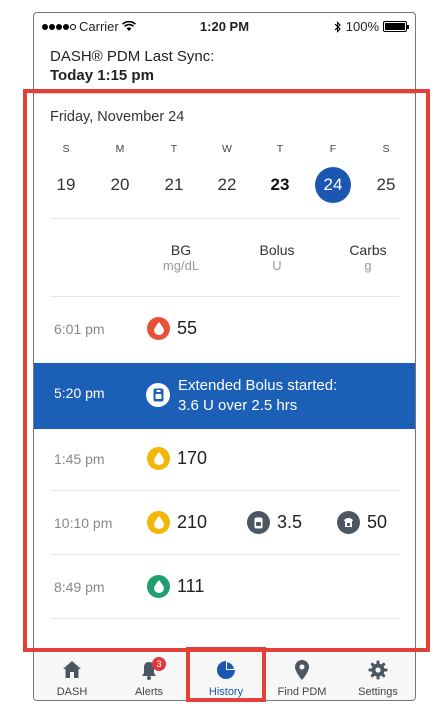 Image resolution: width=447 pixels, height=713 pixels. What do you see at coordinates (302, 670) in the screenshot?
I see `location-pin-icon` at bounding box center [302, 670].